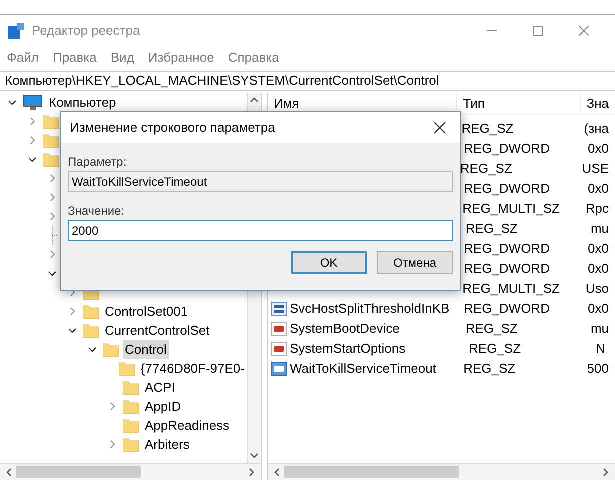 This screenshot has width=615, height=480. Describe the element at coordinates (86, 31) in the screenshot. I see `window-title: Редактор реестра` at that location.